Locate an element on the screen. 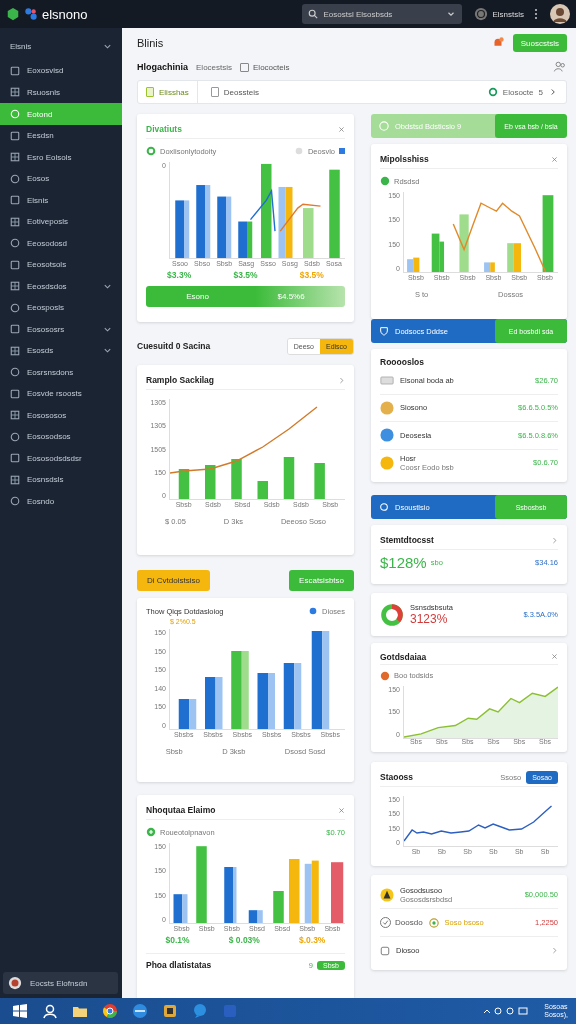 This screenshot has width=576, height=1024. pin-icon is located at coordinates (433, 922).